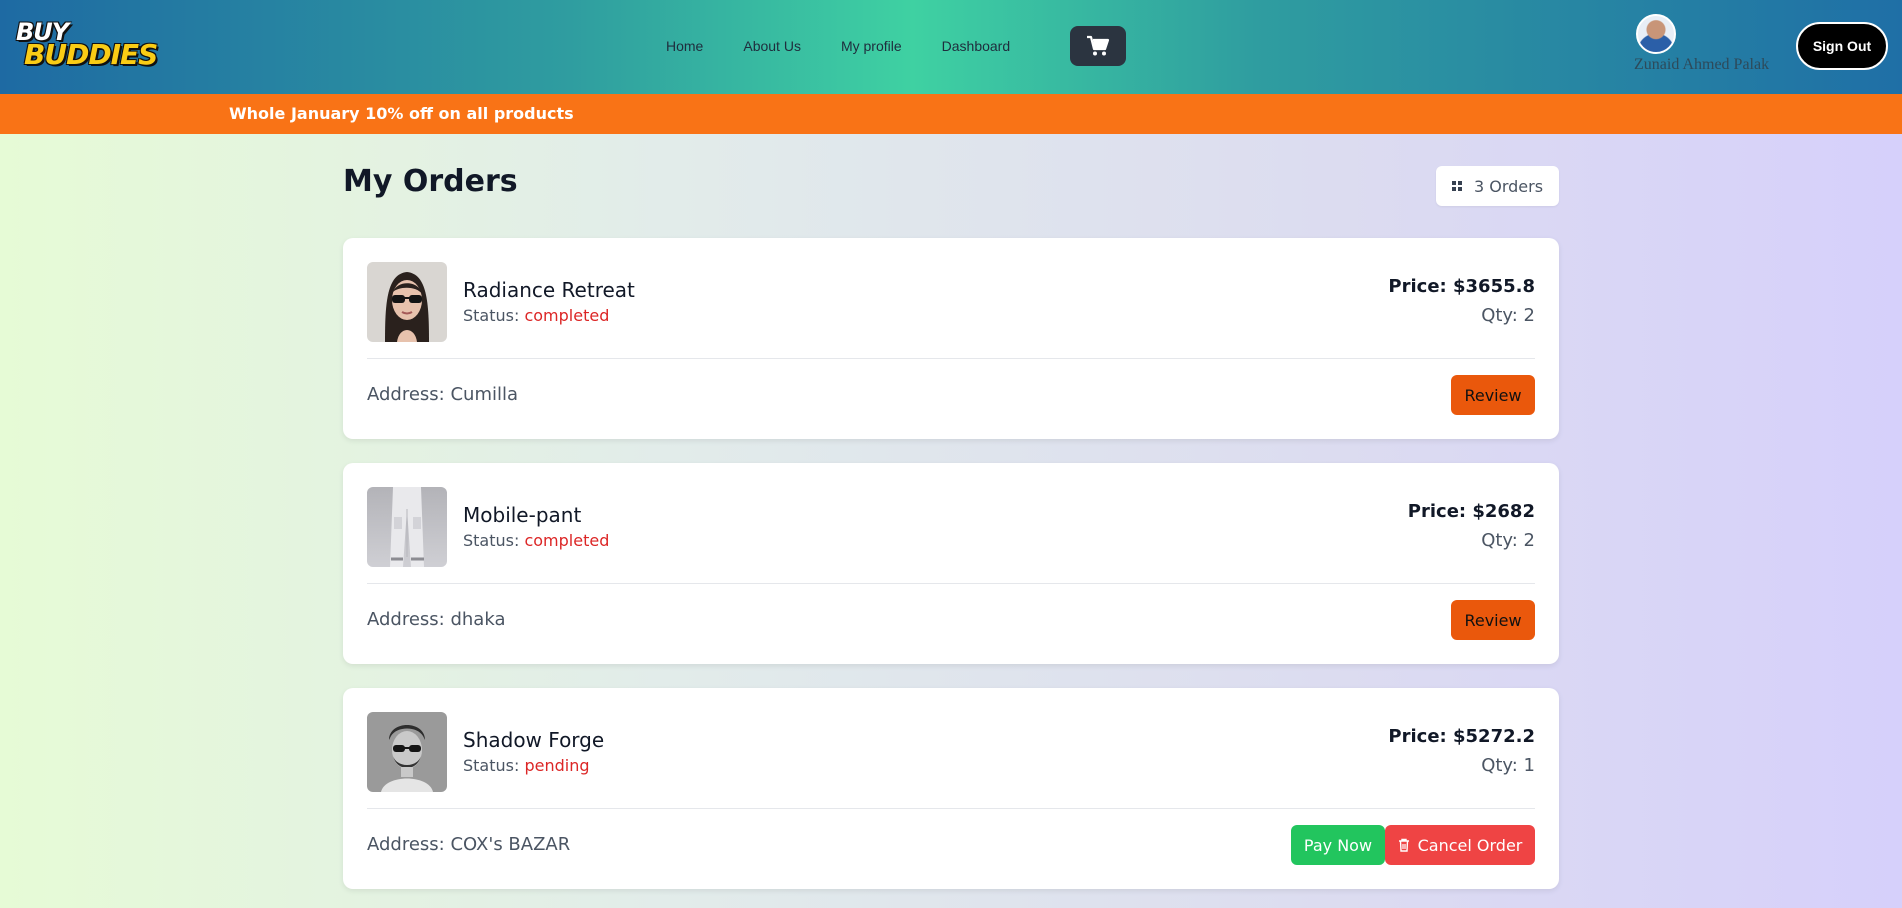 The image size is (1902, 908). What do you see at coordinates (549, 290) in the screenshot?
I see `product-name: Radiance Retreat` at bounding box center [549, 290].